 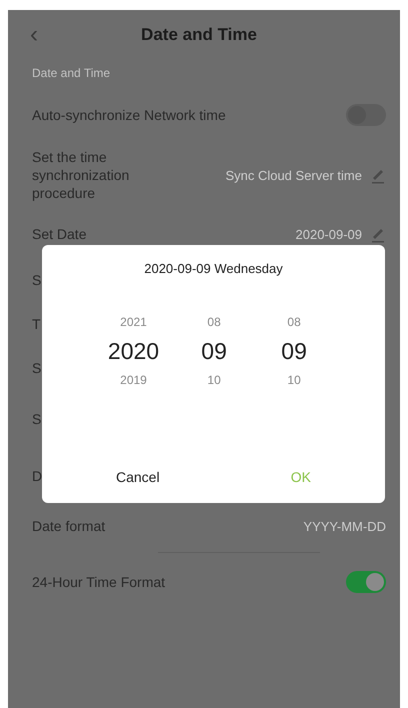 I want to click on row-value: 2020-09-09, so click(x=328, y=234).